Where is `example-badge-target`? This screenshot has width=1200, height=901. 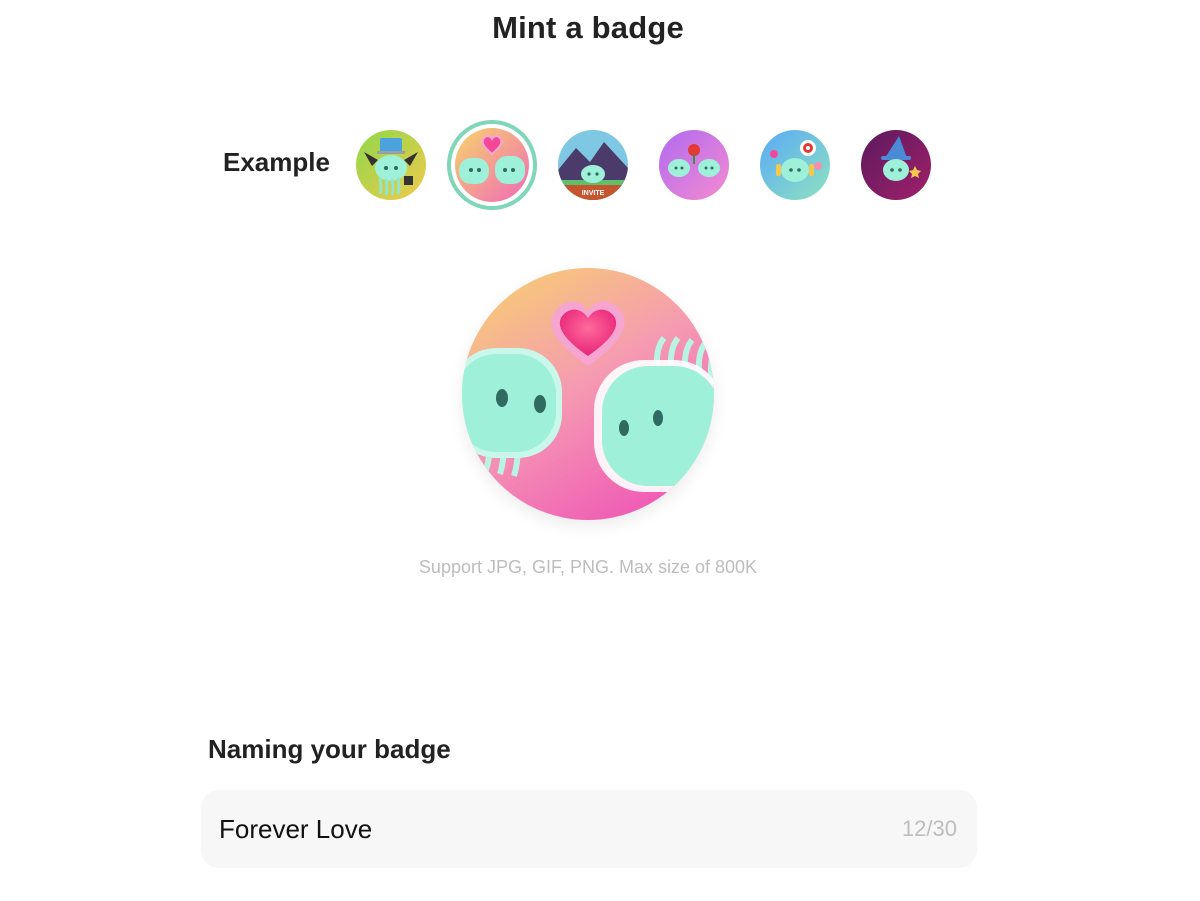 example-badge-target is located at coordinates (795, 165).